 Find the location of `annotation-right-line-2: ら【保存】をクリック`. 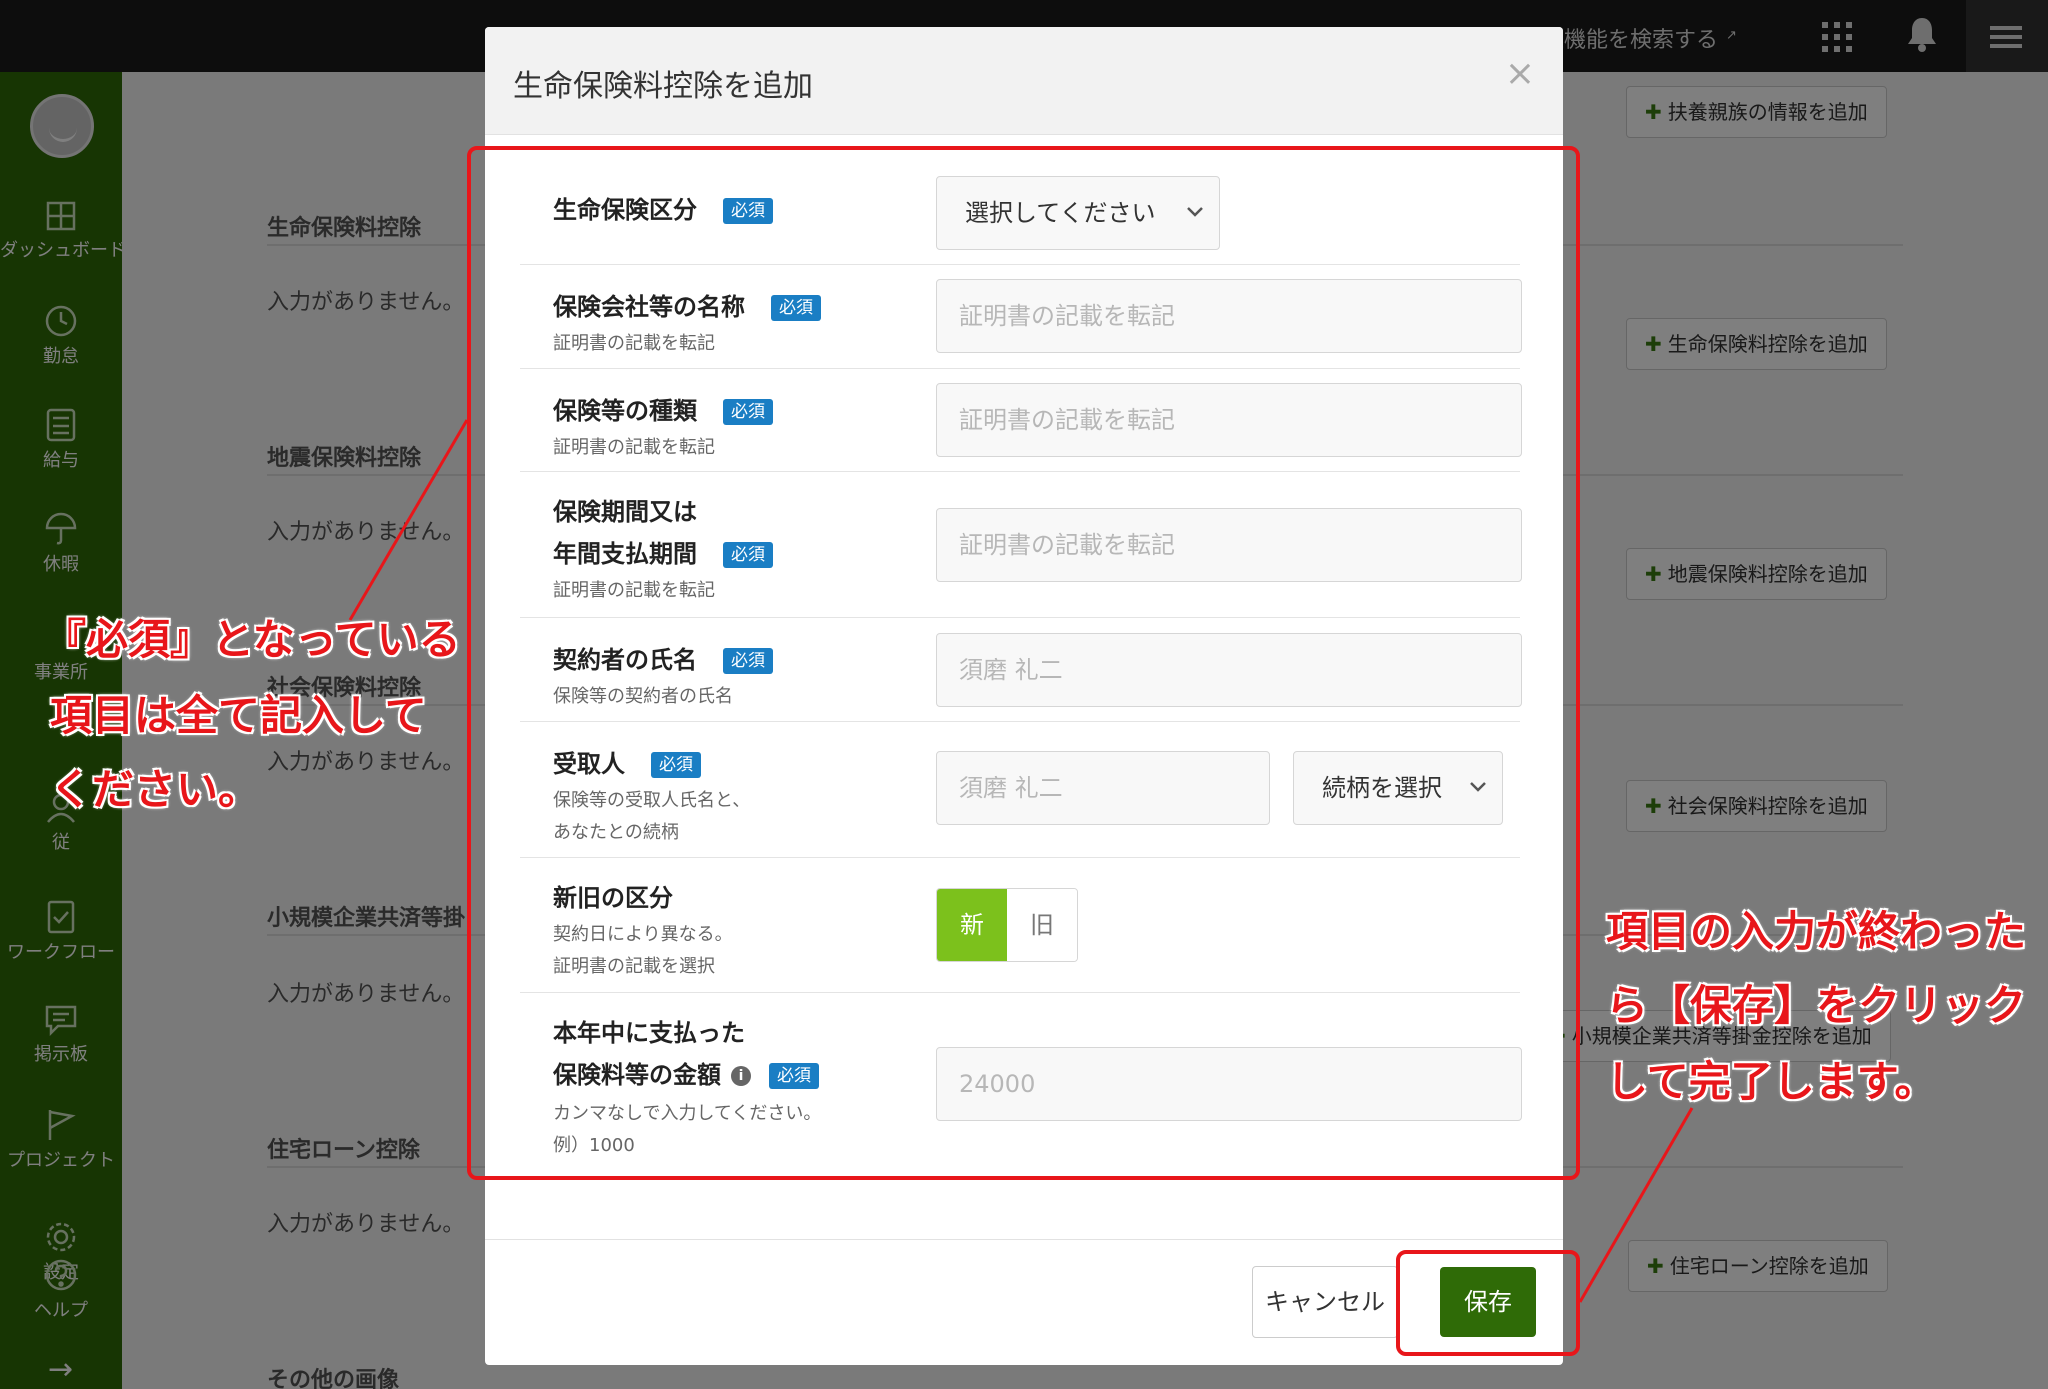

annotation-right-line-2: ら【保存】をクリック is located at coordinates (1816, 1005).